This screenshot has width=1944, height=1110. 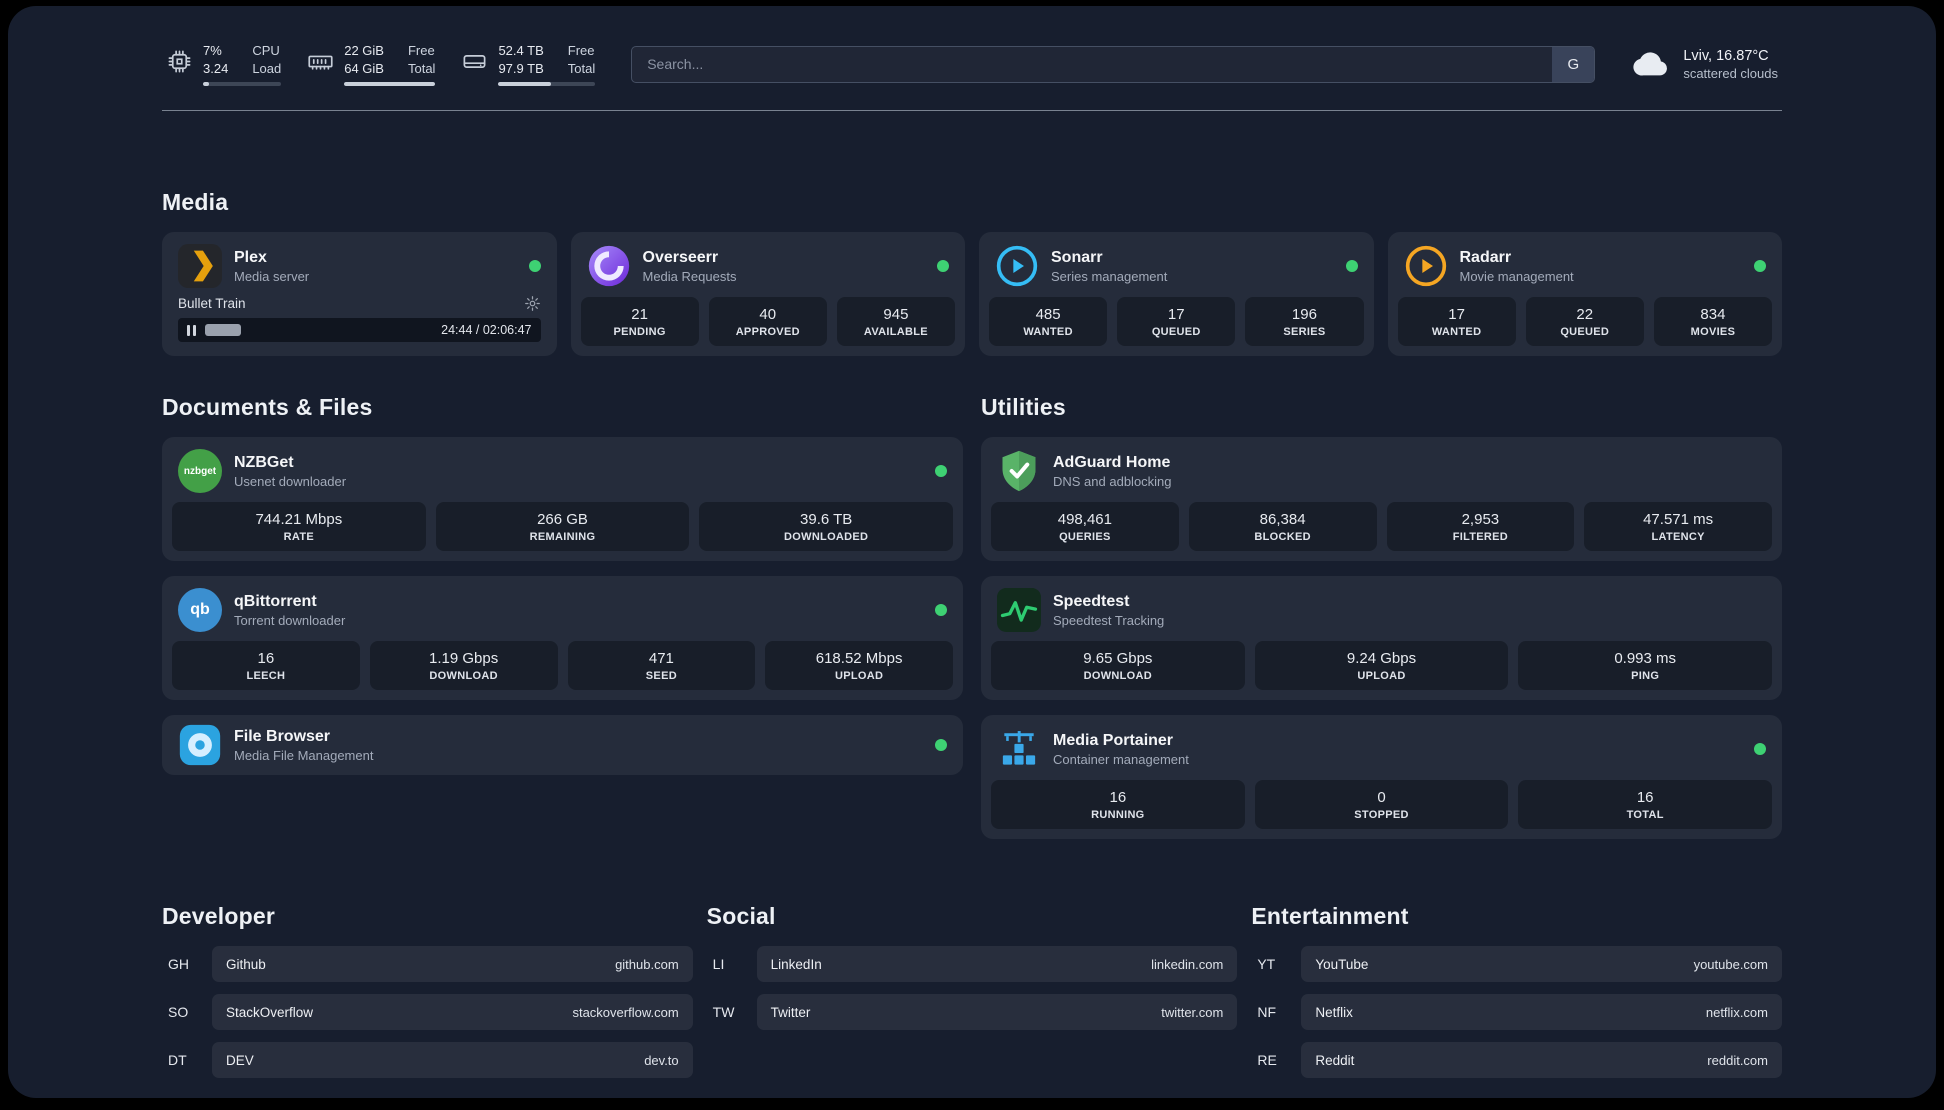 I want to click on app-name: Overseerr, so click(x=680, y=257).